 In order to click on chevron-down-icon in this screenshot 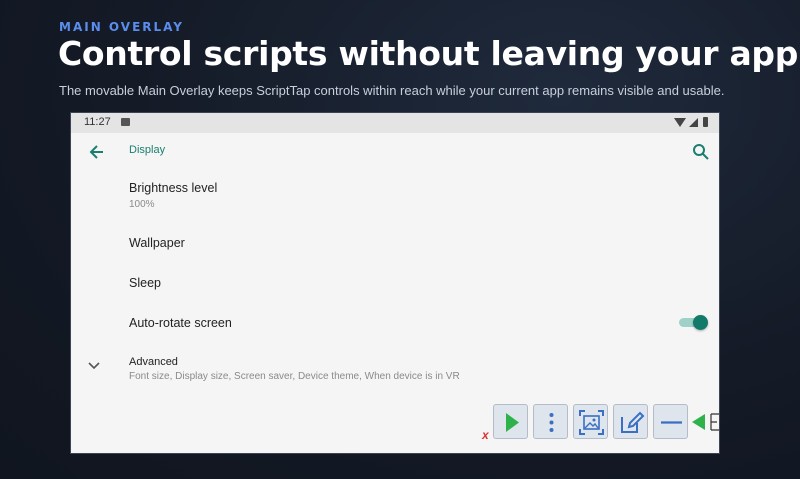, I will do `click(94, 365)`.